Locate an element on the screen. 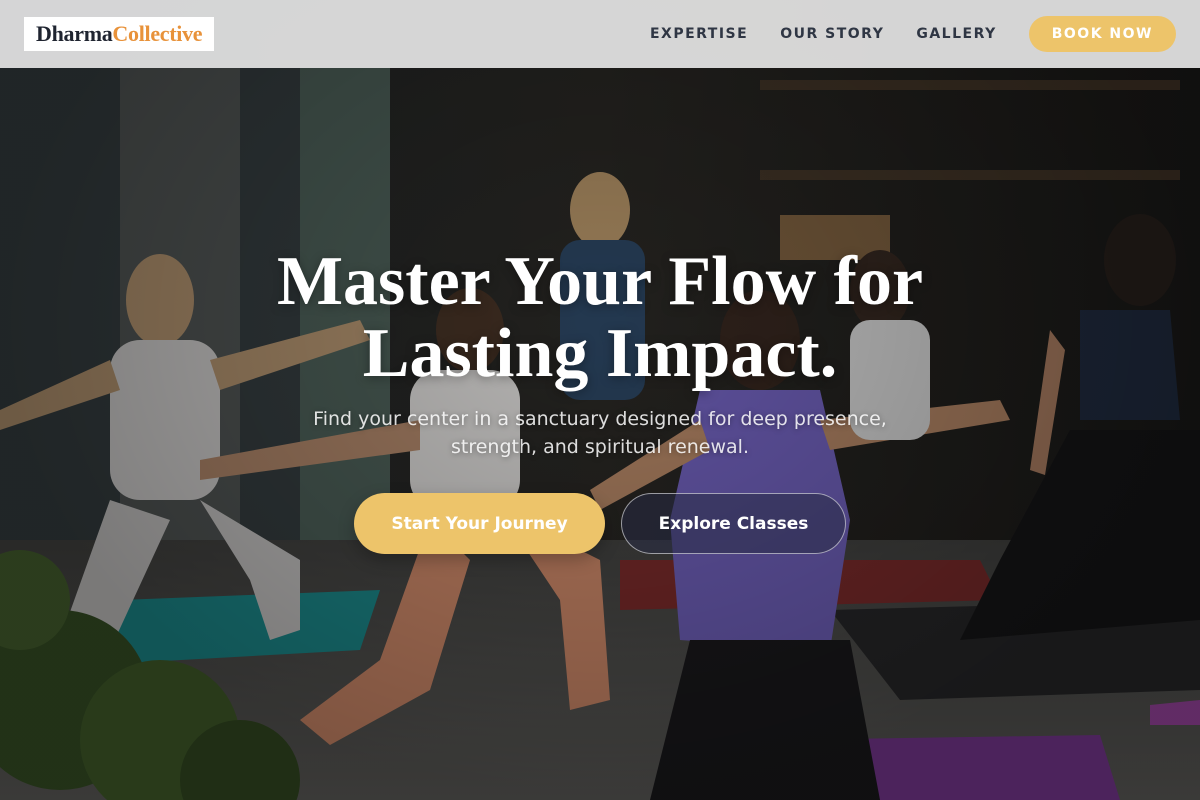 The width and height of the screenshot is (1200, 800). brand-name-part2: Collective is located at coordinates (157, 33).